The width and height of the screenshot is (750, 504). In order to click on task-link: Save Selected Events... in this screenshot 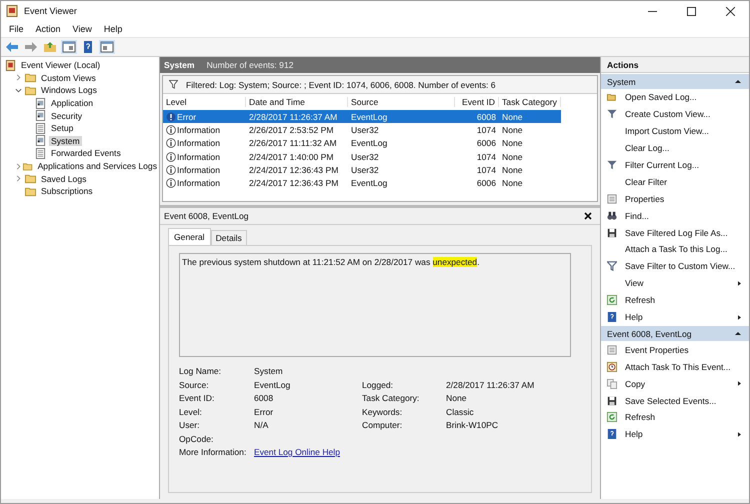, I will do `click(670, 401)`.